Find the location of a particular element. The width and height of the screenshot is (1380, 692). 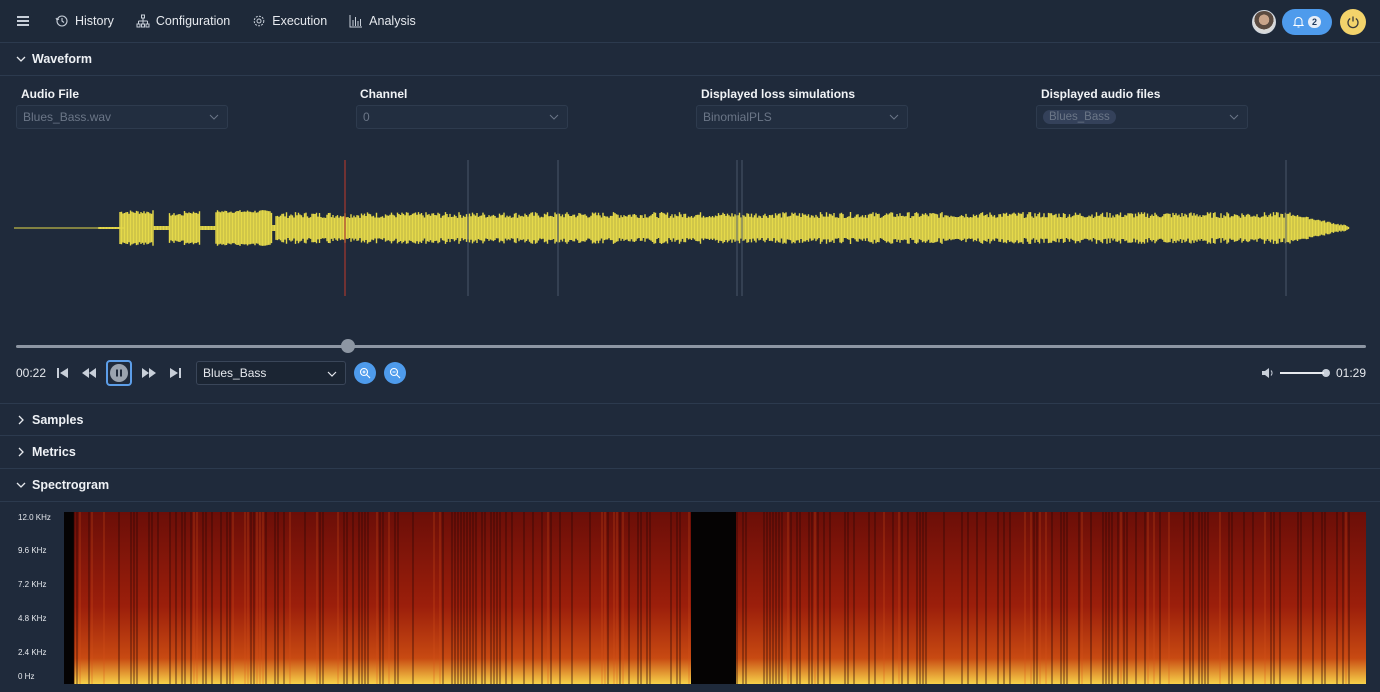

audio-files-select: Blues_Bass is located at coordinates (1142, 117).